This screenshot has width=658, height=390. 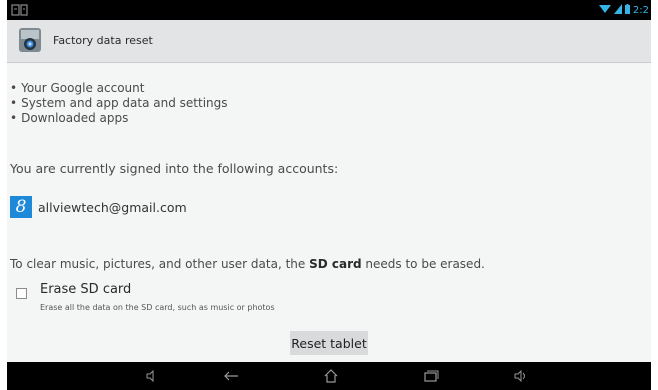 I want to click on status-bar: 2:2, so click(x=329, y=10).